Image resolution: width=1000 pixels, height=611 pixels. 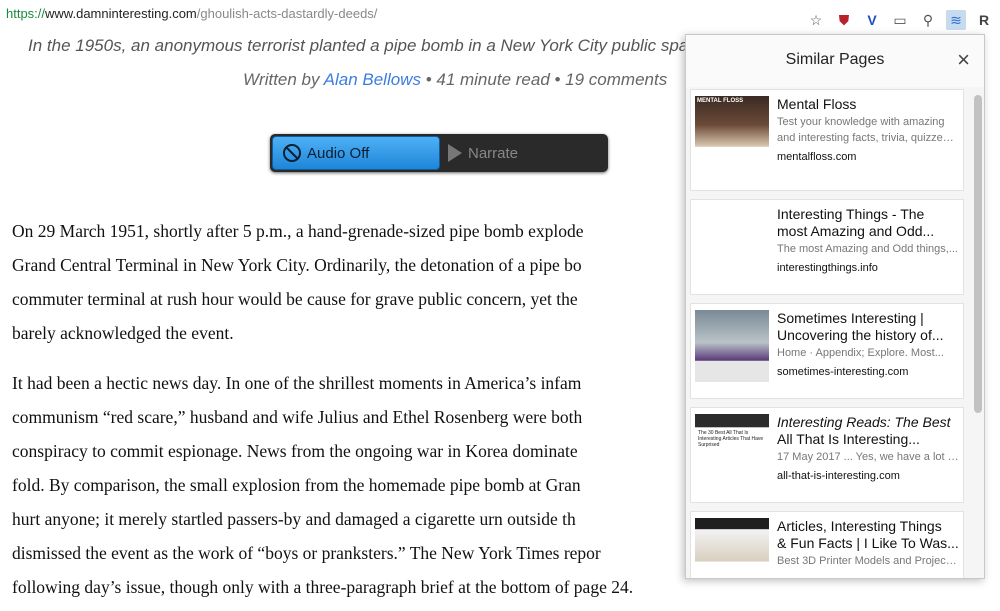 I want to click on audio-off-button: Audio Off, so click(x=356, y=153).